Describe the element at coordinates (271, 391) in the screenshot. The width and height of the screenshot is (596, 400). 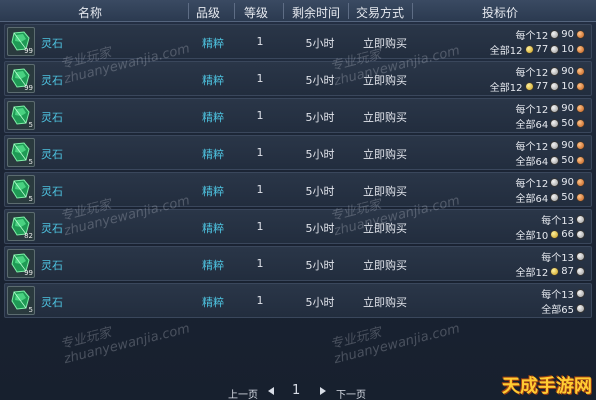
I see `prev-arrow-icon` at that location.